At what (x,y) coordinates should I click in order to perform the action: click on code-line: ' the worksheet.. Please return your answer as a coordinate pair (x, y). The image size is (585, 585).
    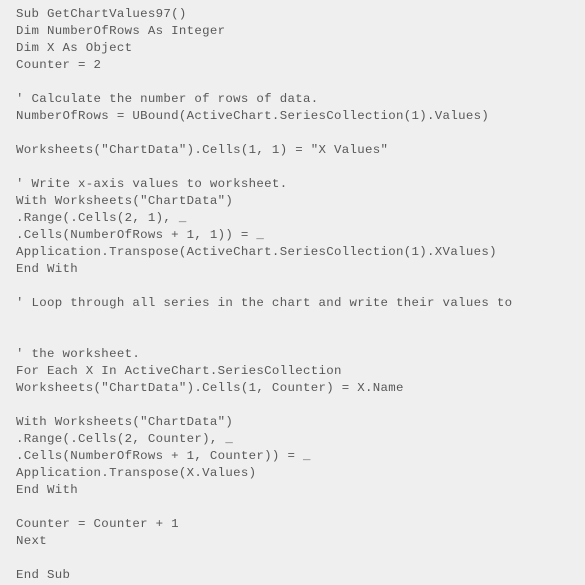
    Looking at the image, I should click on (78, 354).